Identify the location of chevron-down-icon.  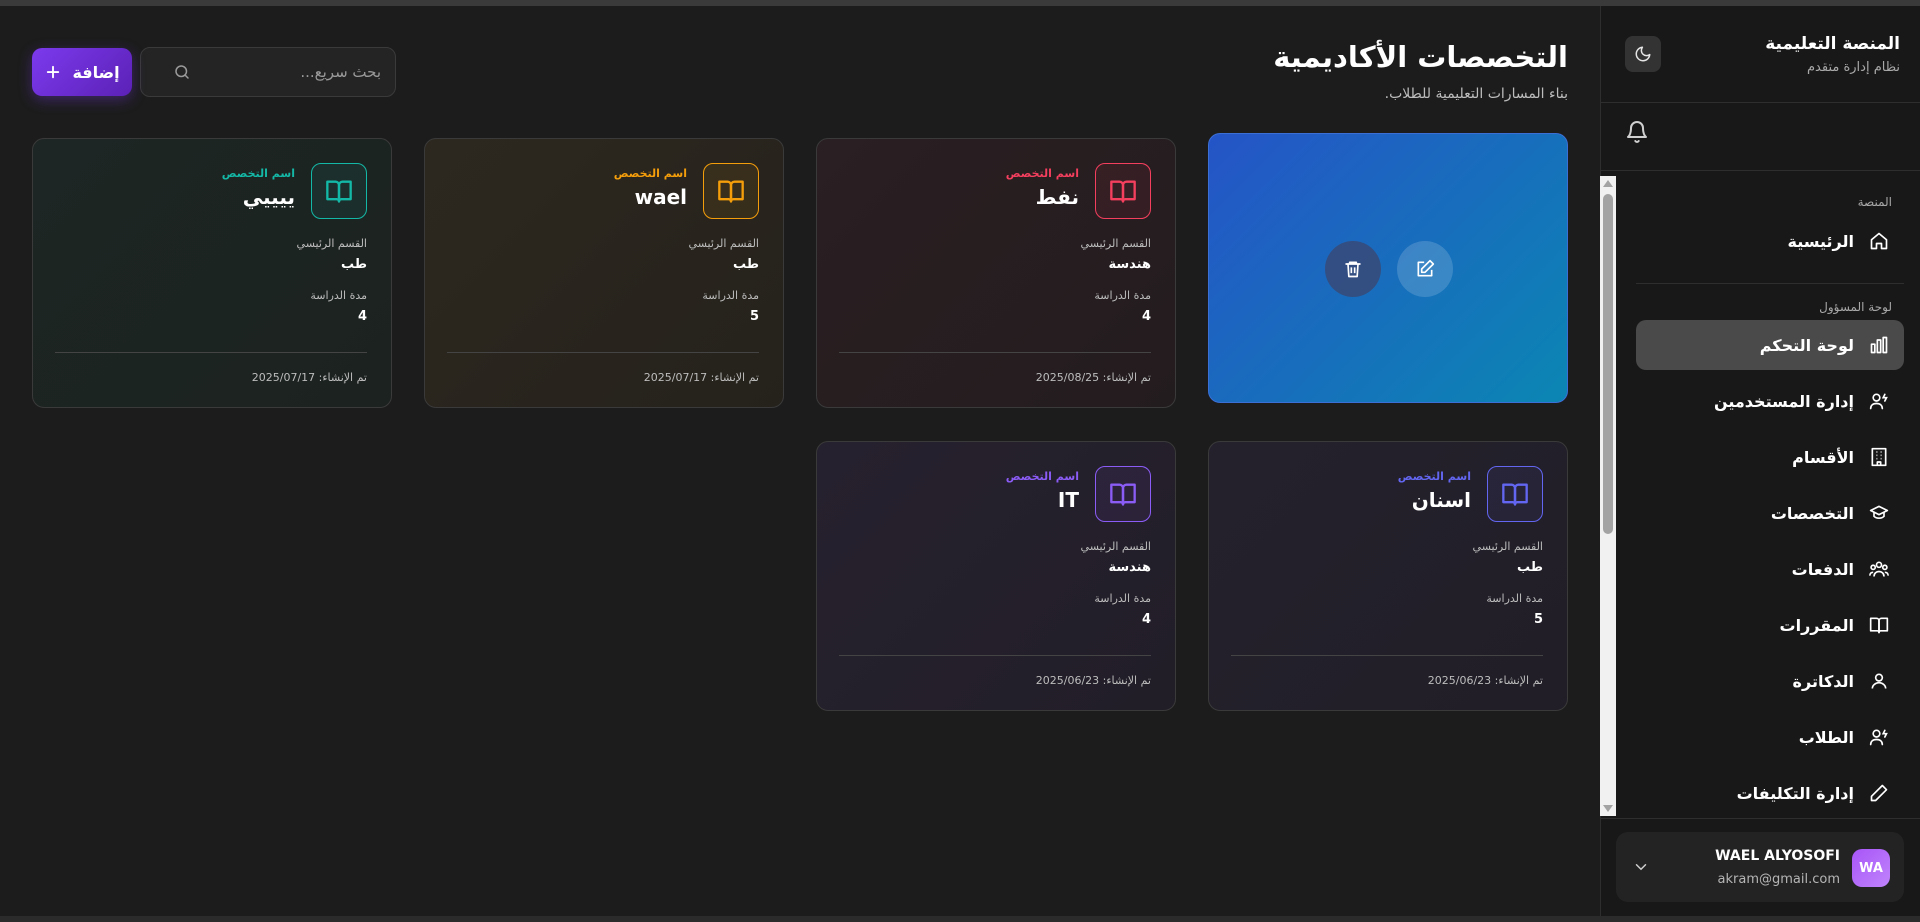
(1641, 867).